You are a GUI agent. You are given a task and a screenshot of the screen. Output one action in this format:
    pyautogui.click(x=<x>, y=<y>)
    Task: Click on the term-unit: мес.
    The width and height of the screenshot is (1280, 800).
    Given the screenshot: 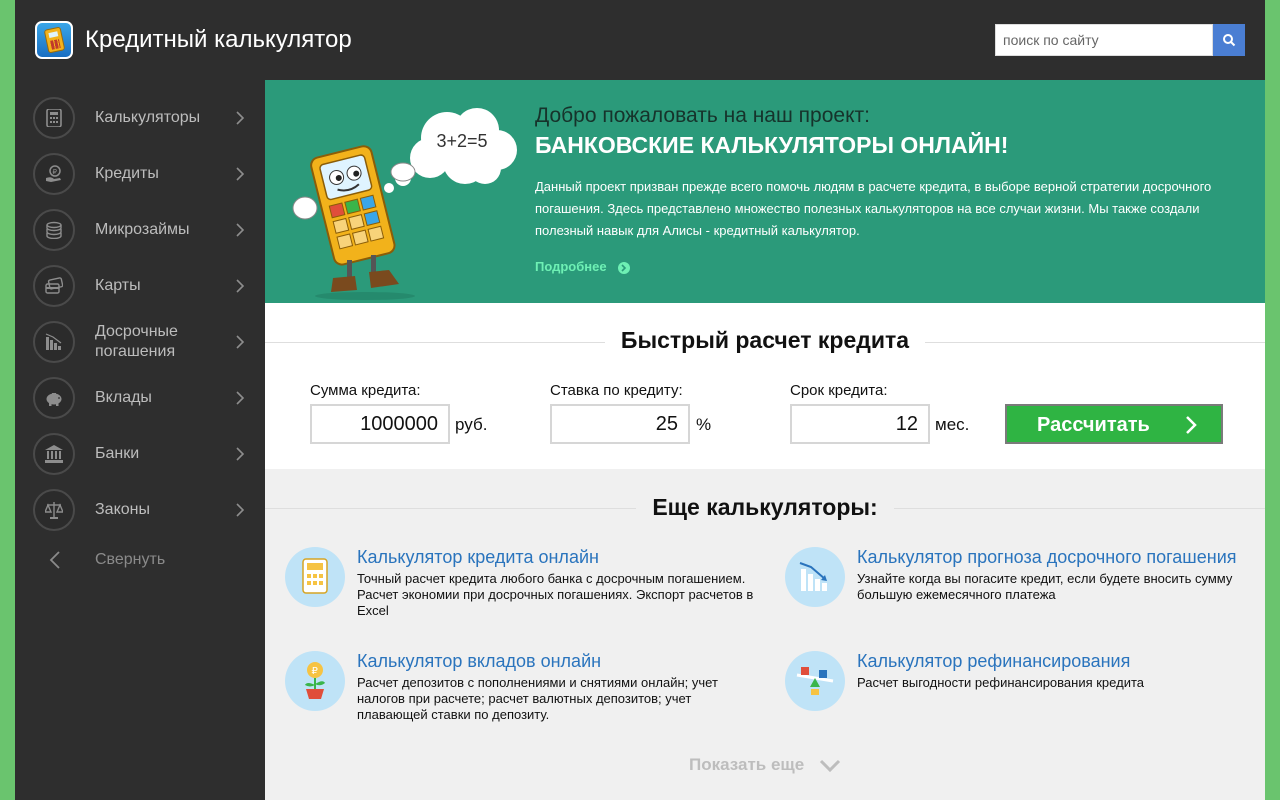 What is the action you would take?
    pyautogui.click(x=952, y=424)
    